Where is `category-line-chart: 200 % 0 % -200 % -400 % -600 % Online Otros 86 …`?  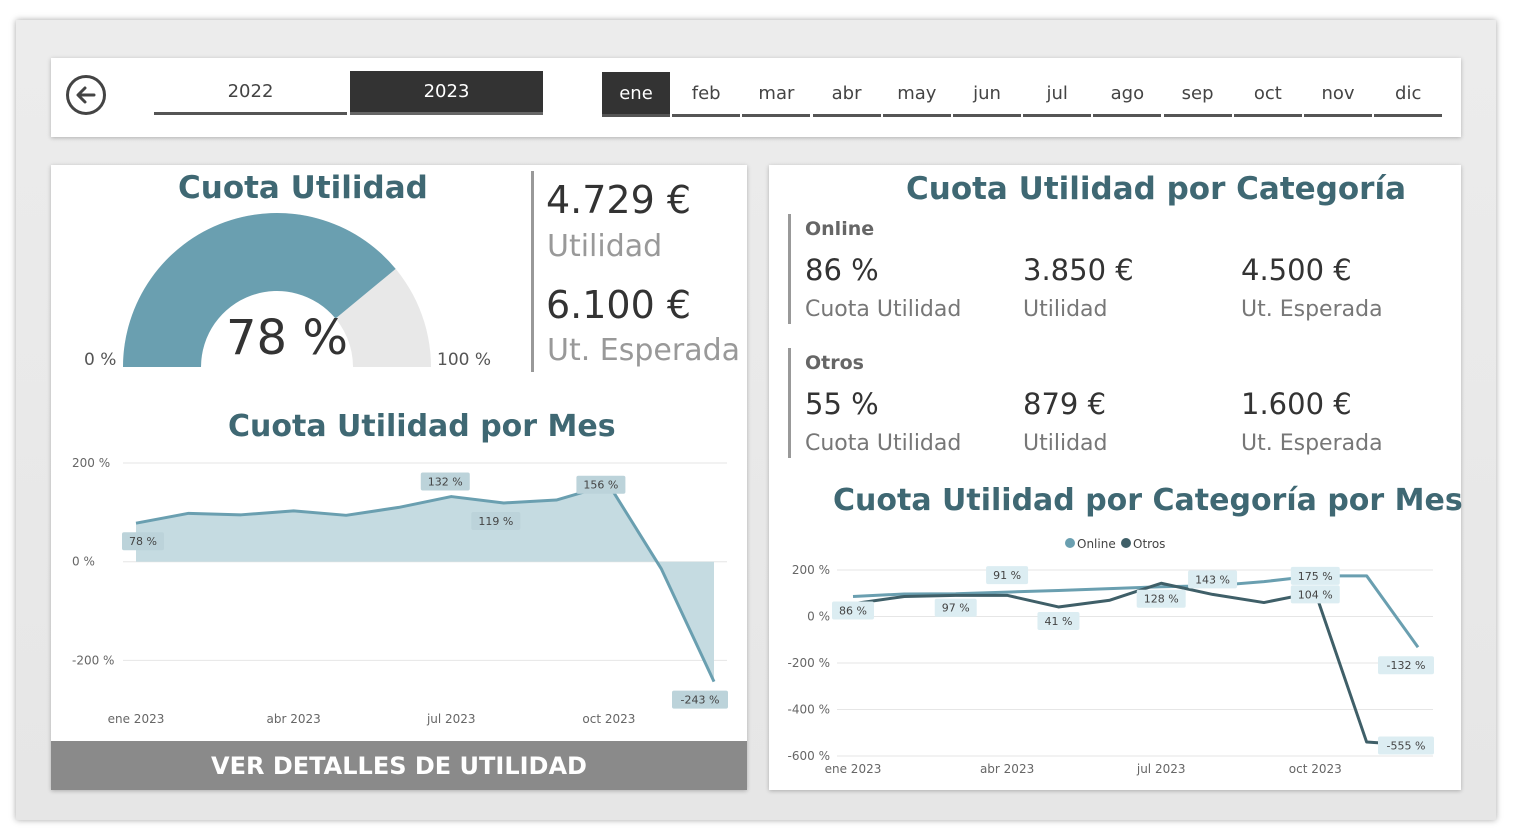
category-line-chart: 200 % 0 % -200 % -400 % -600 % Online Otros 86 … is located at coordinates (1111, 656).